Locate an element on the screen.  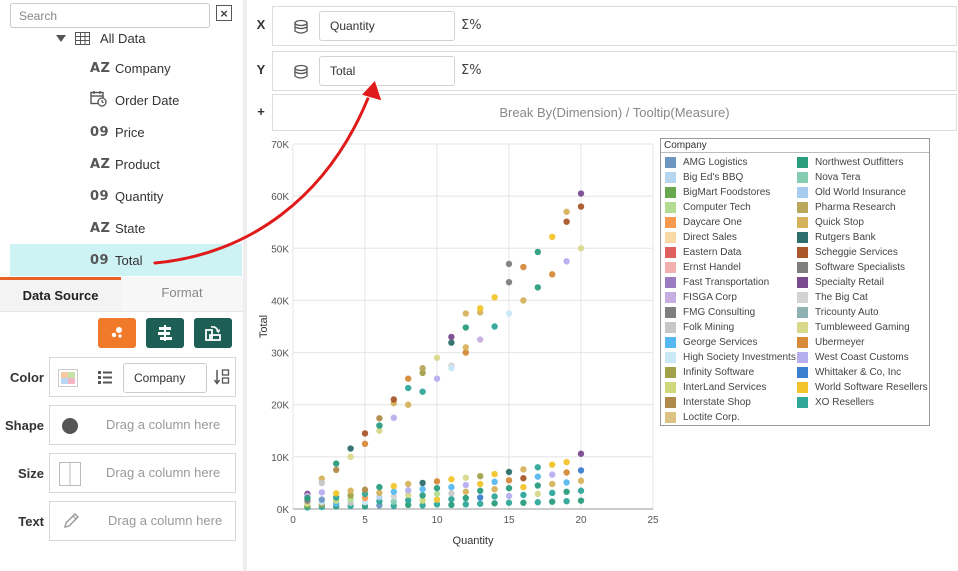
legend-item: Big Ed's BBQ is located at coordinates (704, 177).